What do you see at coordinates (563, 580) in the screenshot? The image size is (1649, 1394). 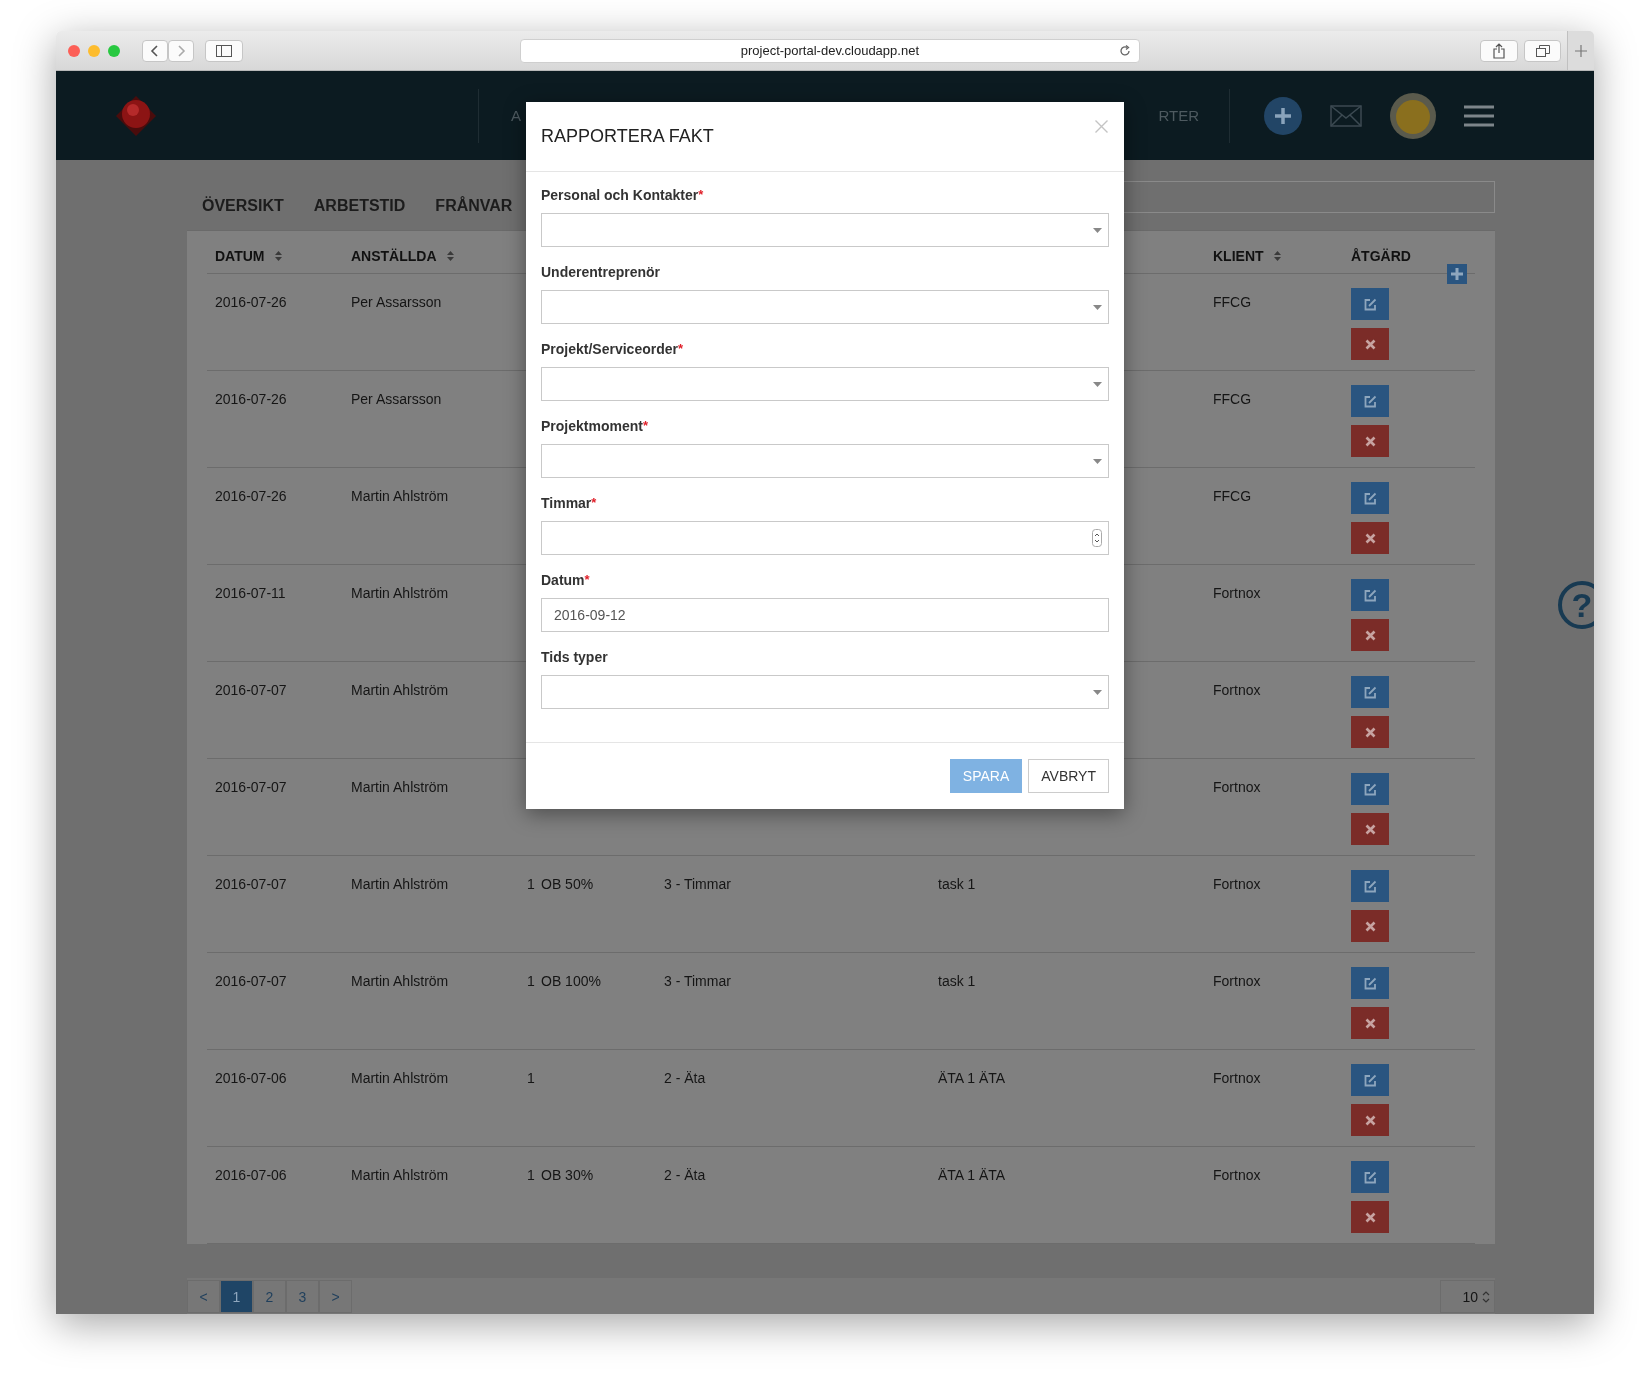 I see `field-label: Datum` at bounding box center [563, 580].